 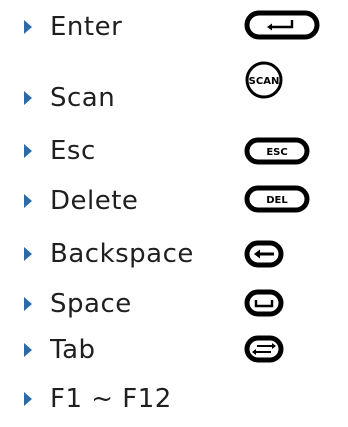 What do you see at coordinates (174, 91) in the screenshot?
I see `list-item-scan: Scan SCAN` at bounding box center [174, 91].